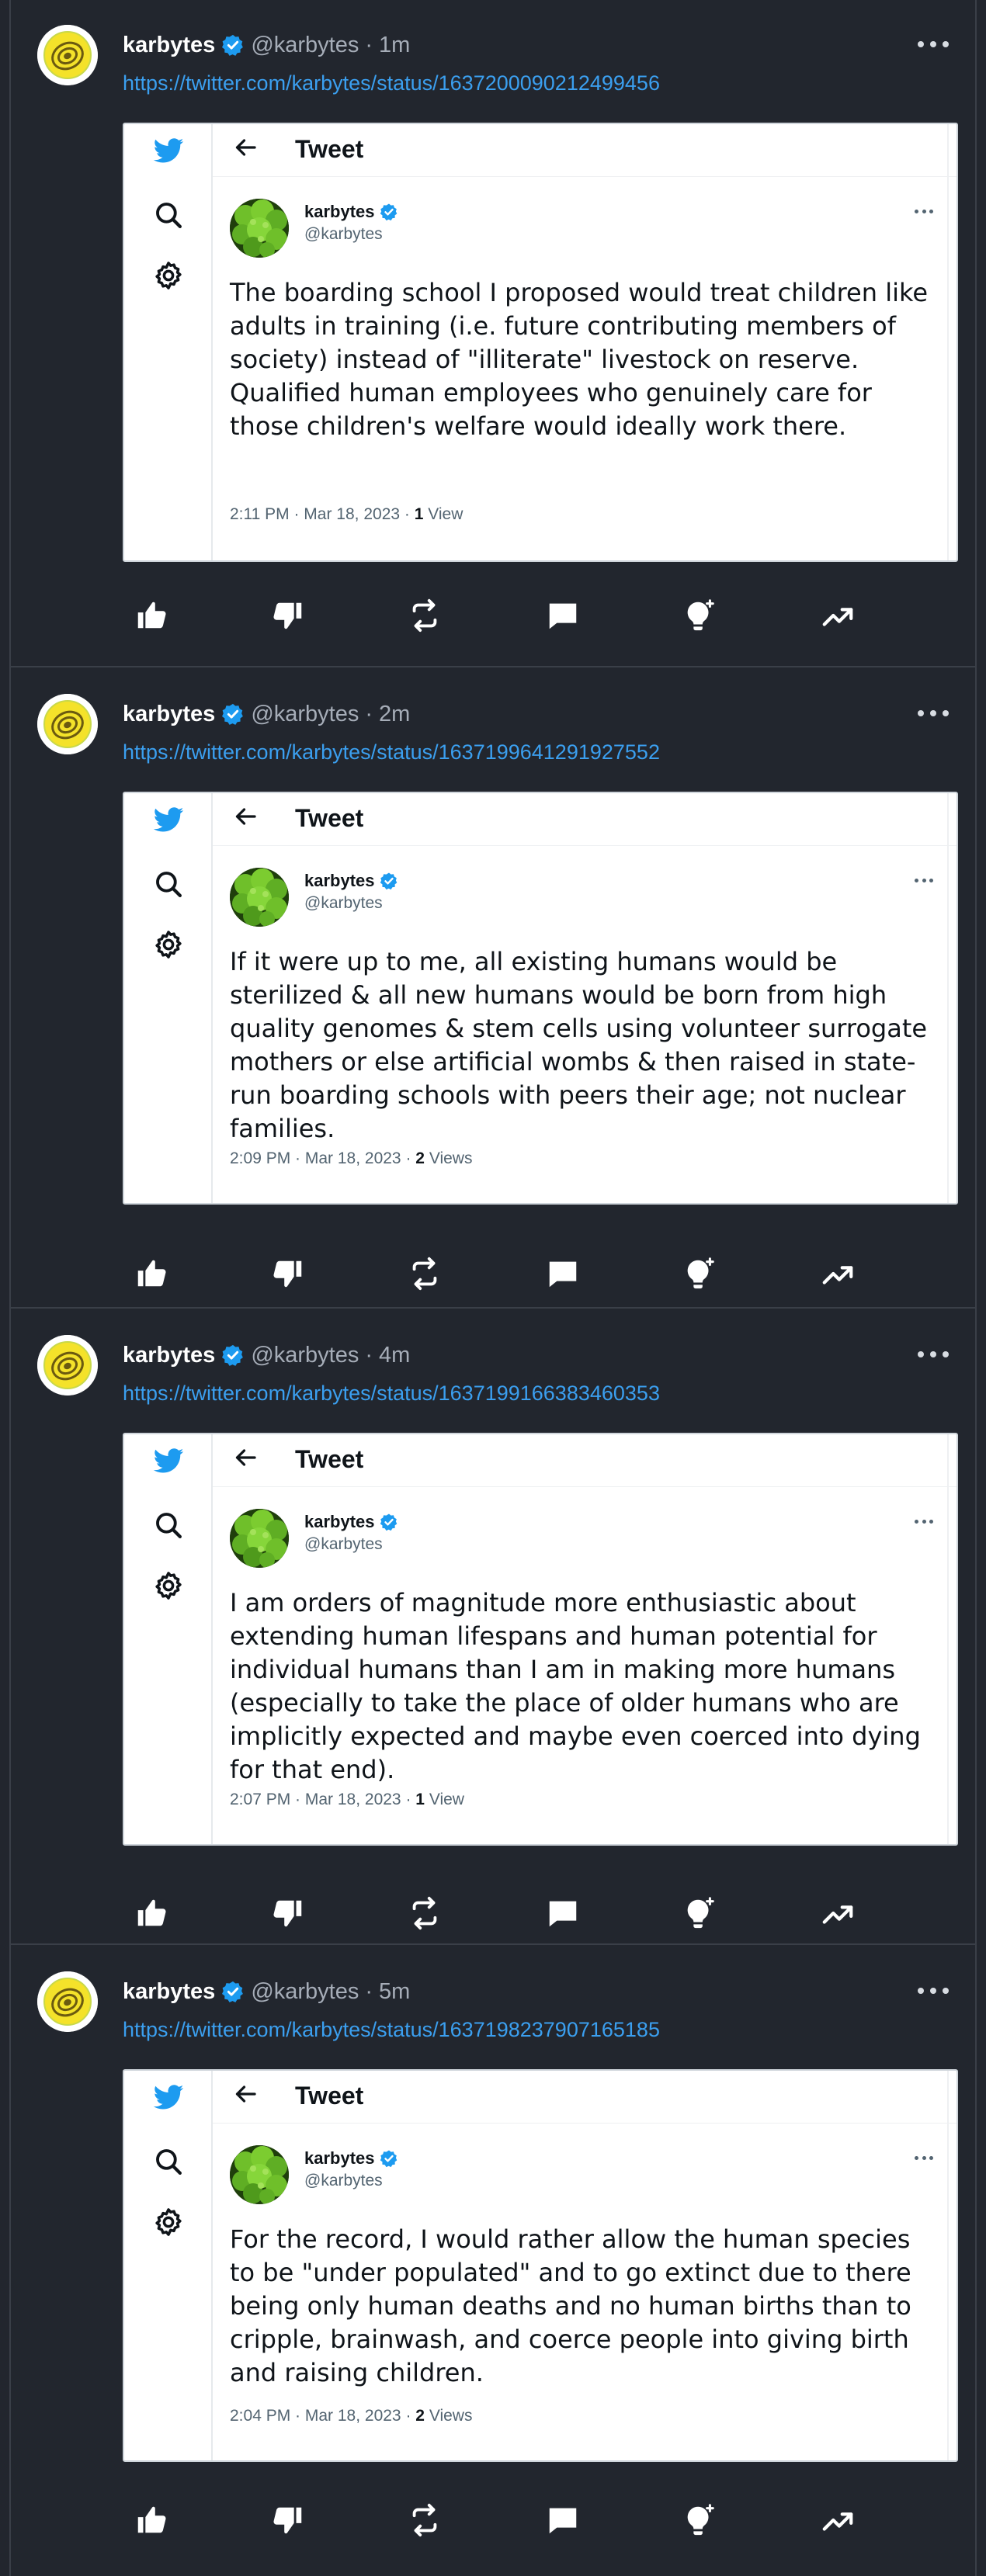 This screenshot has height=2576, width=986. Describe the element at coordinates (394, 45) in the screenshot. I see `post-time: 1m` at that location.